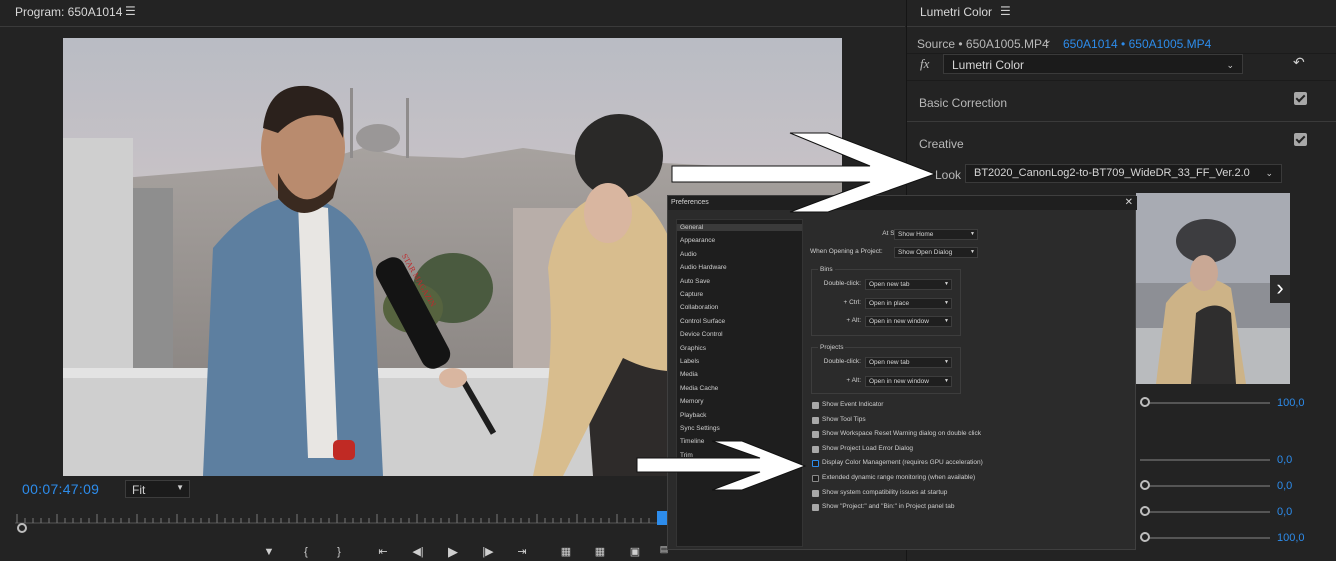 The height and width of the screenshot is (561, 1336). I want to click on opening-project-select: Show Open Dialog ▼, so click(936, 252).